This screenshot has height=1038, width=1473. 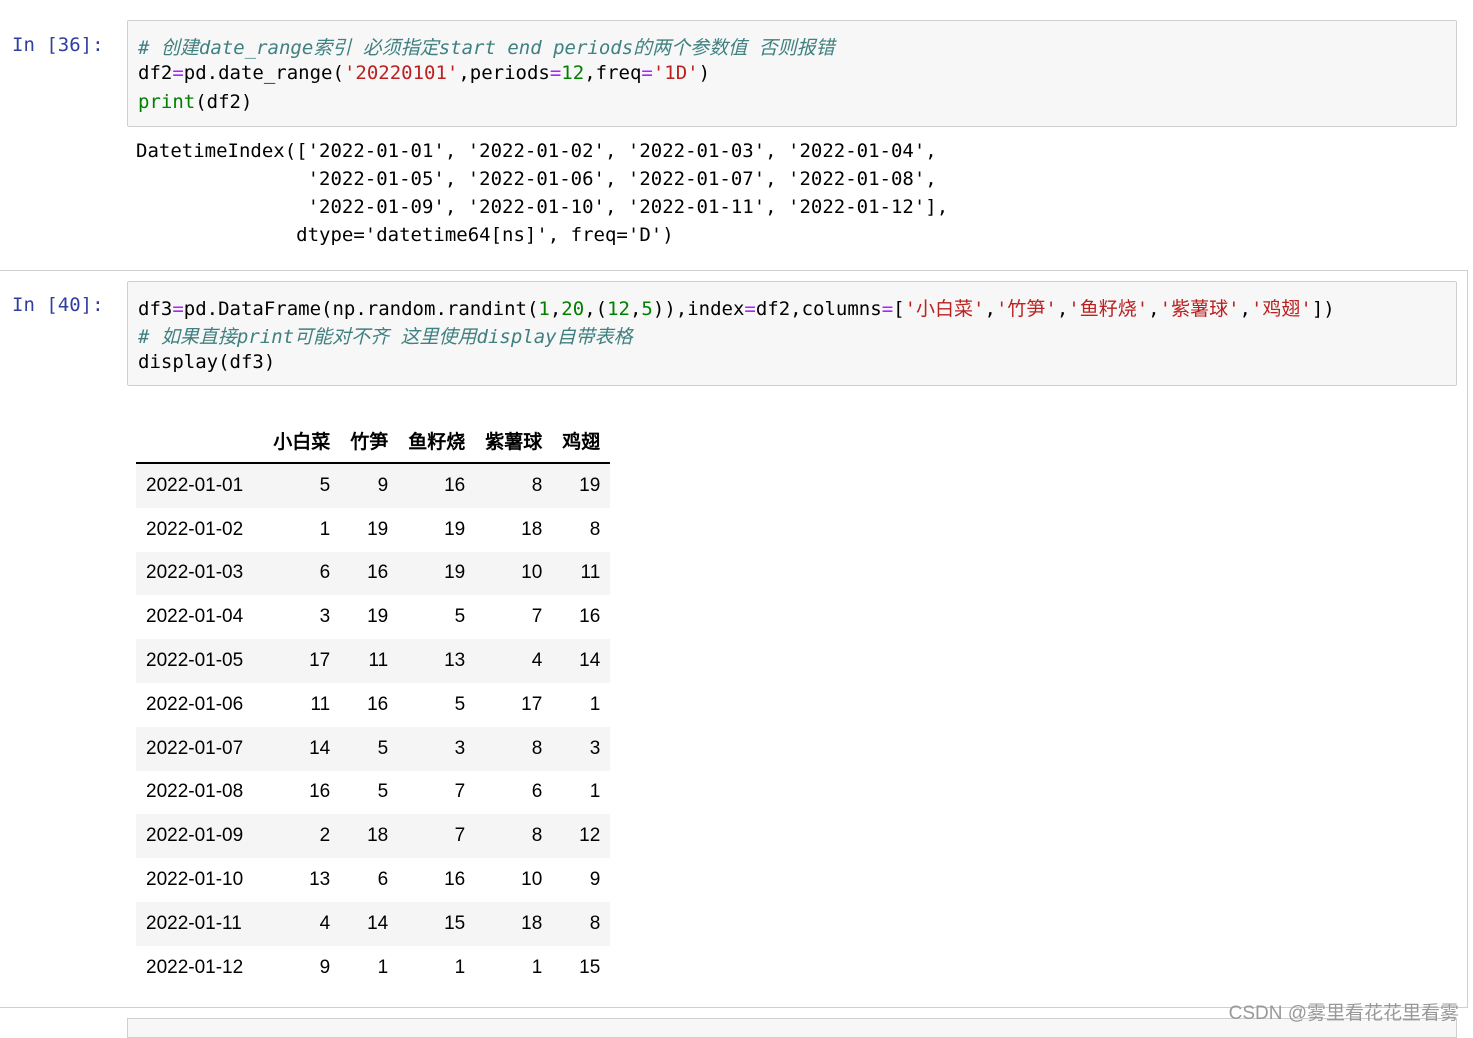 What do you see at coordinates (373, 485) in the screenshot?
I see `table-row: 2022-01-01 5 9 16 8 19` at bounding box center [373, 485].